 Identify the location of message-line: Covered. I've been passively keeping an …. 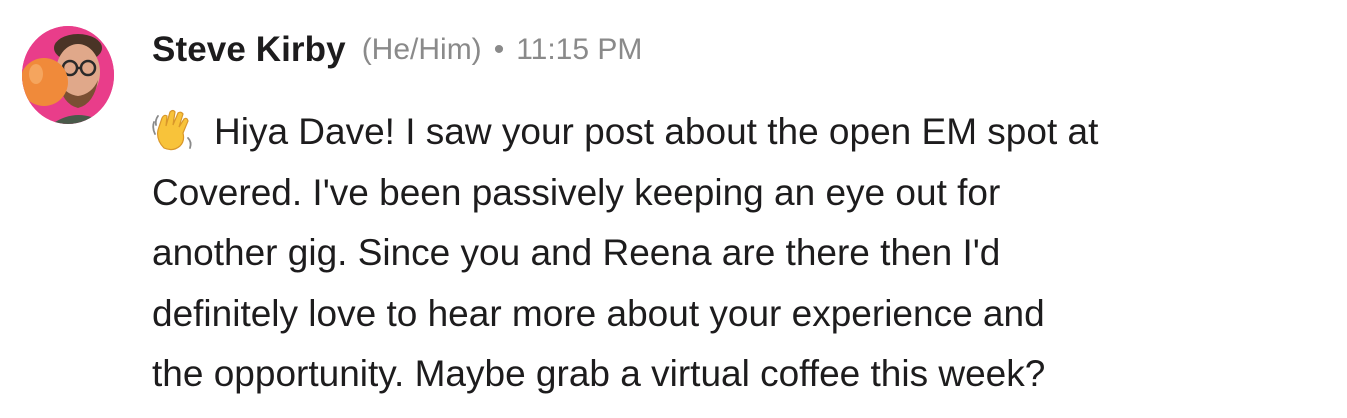
(576, 192).